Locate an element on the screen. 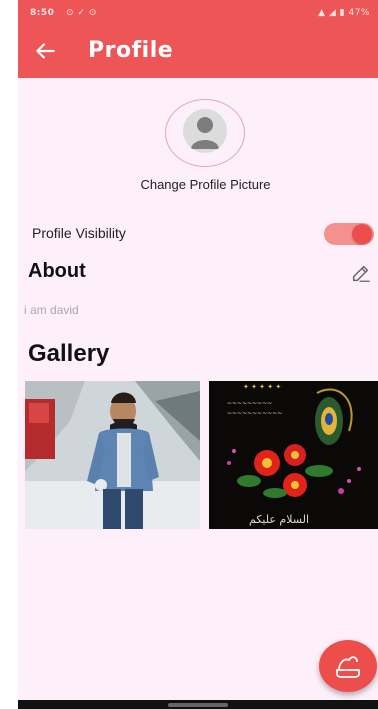 This screenshot has width=378, height=709. page-title: Profile is located at coordinates (131, 50).